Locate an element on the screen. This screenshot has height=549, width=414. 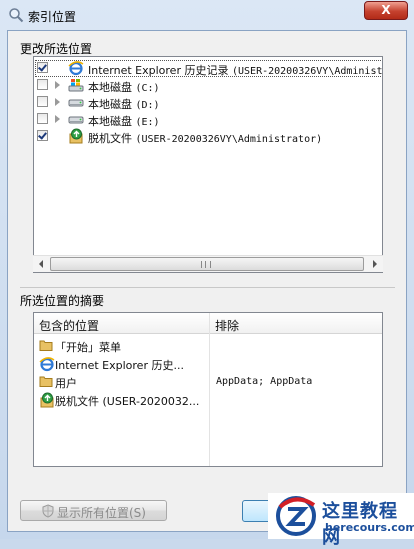
tree-item: 脱机文件 (USER-20200326VY\Administrator) is located at coordinates (208, 137).